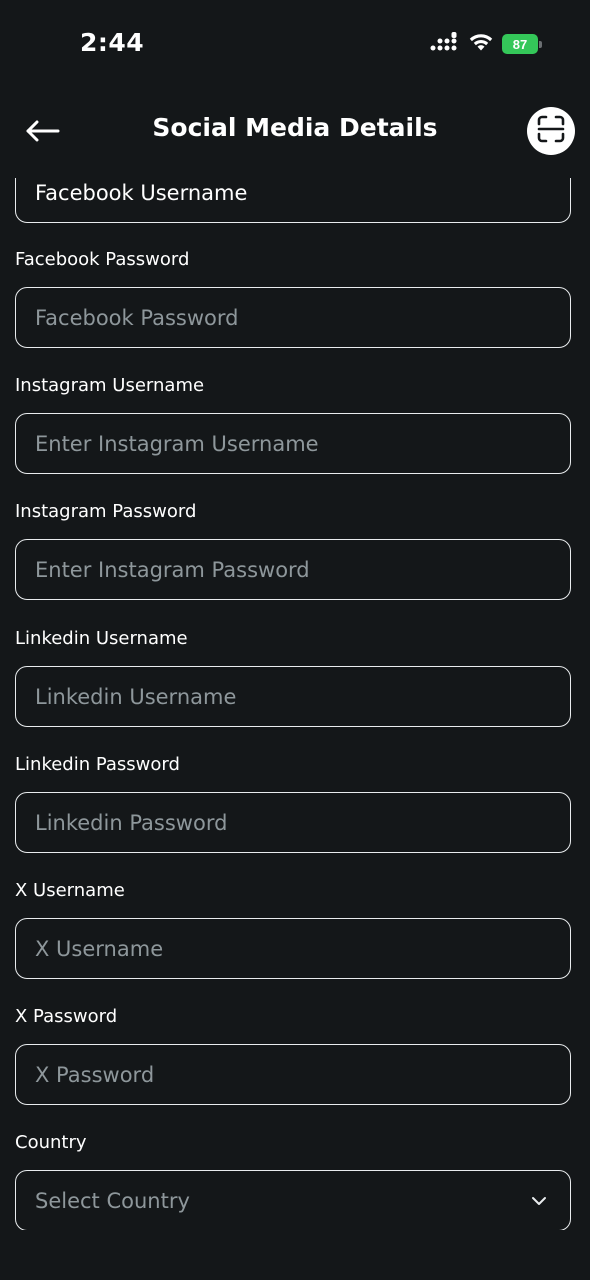  What do you see at coordinates (445, 44) in the screenshot?
I see `cellular-signal-icon` at bounding box center [445, 44].